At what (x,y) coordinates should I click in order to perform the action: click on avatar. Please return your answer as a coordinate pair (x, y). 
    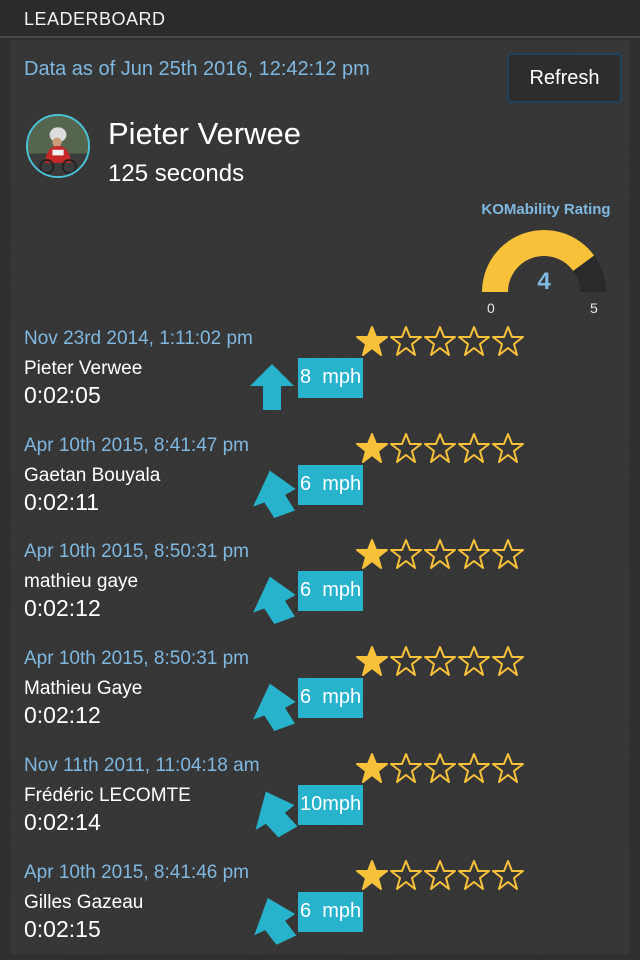
    Looking at the image, I should click on (58, 146).